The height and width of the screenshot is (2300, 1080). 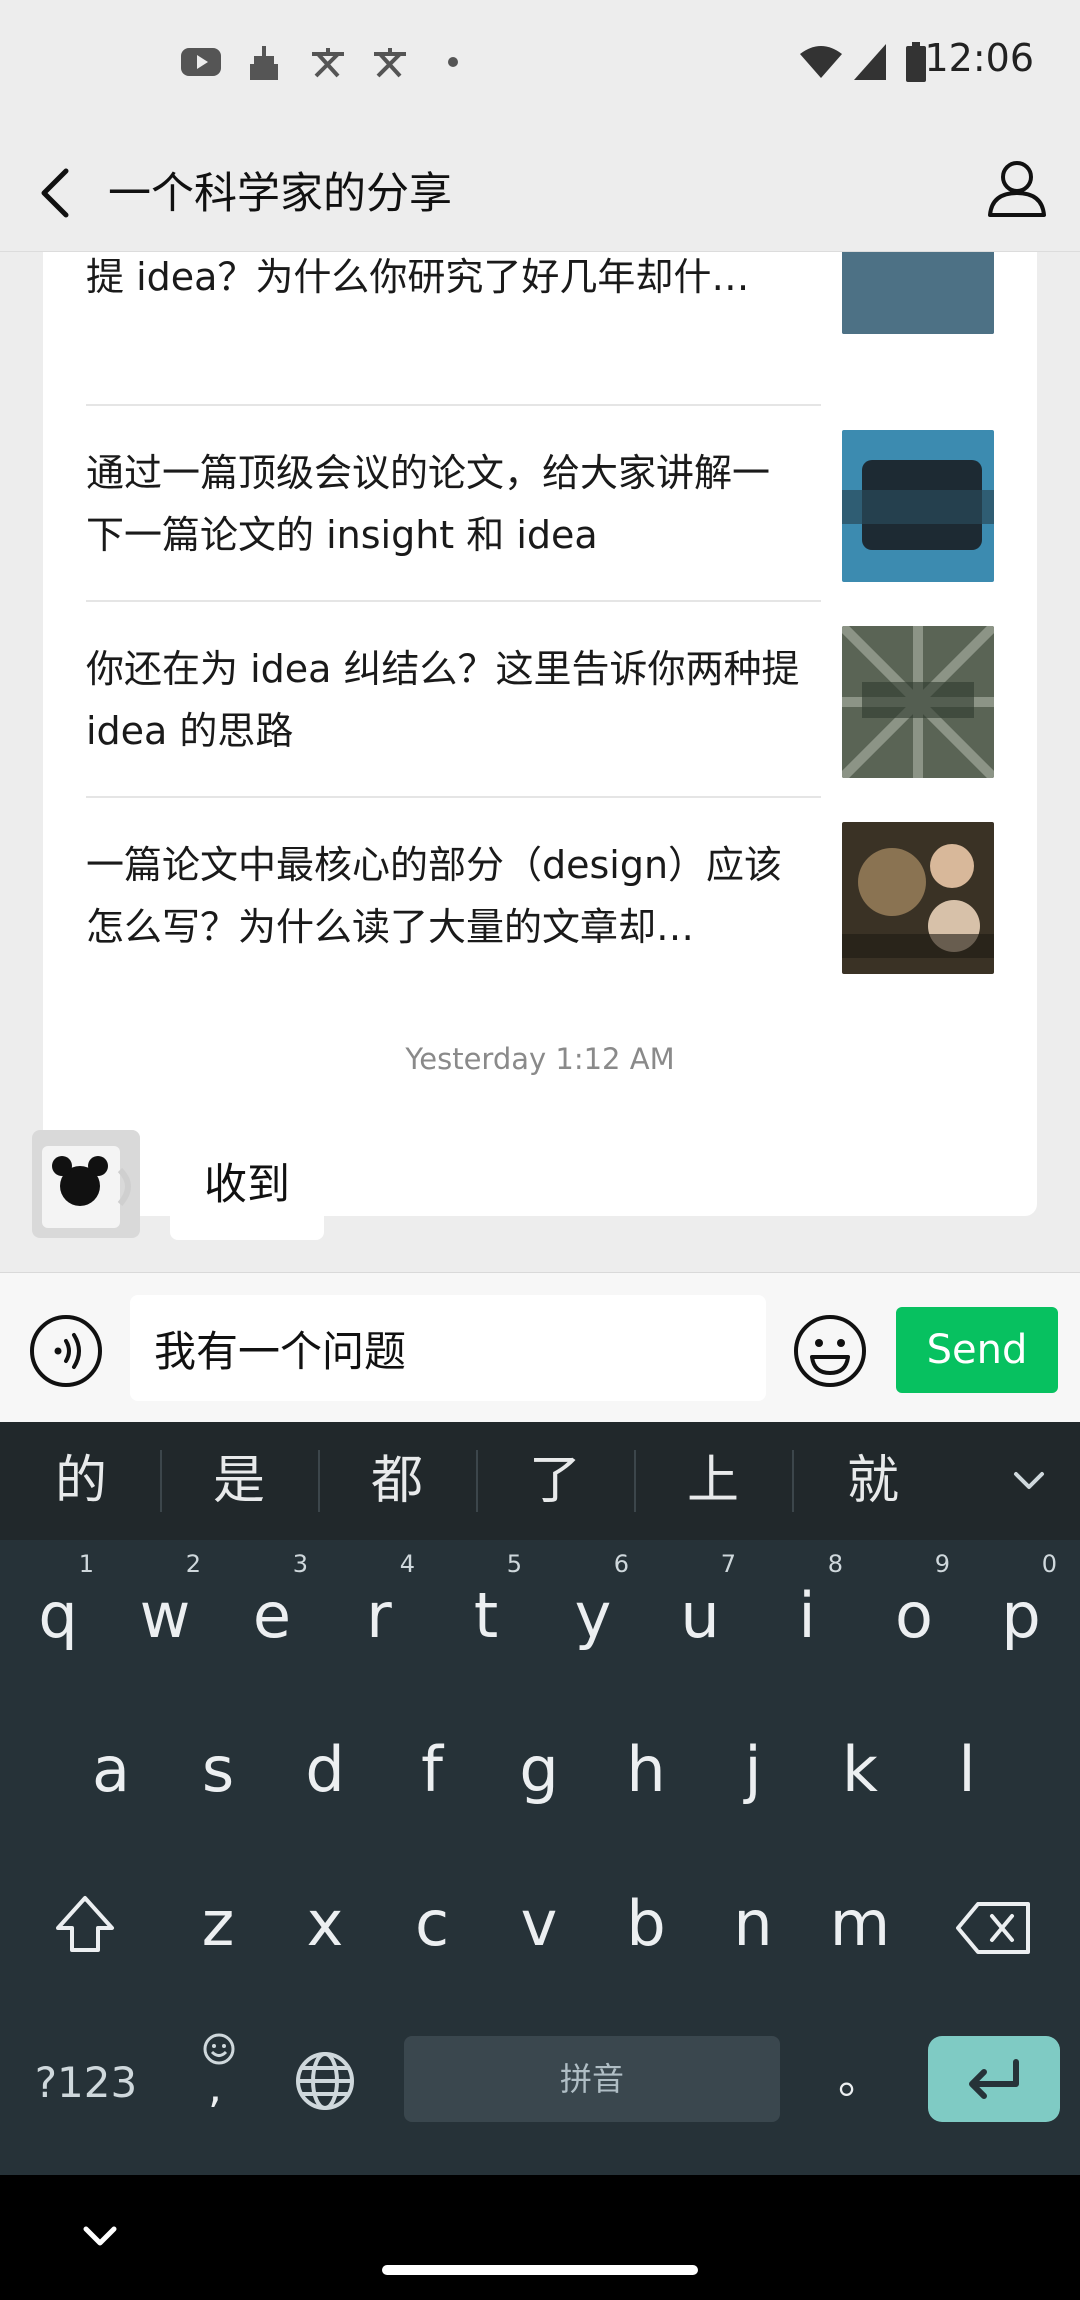 I want to click on person-icon, so click(x=1017, y=188).